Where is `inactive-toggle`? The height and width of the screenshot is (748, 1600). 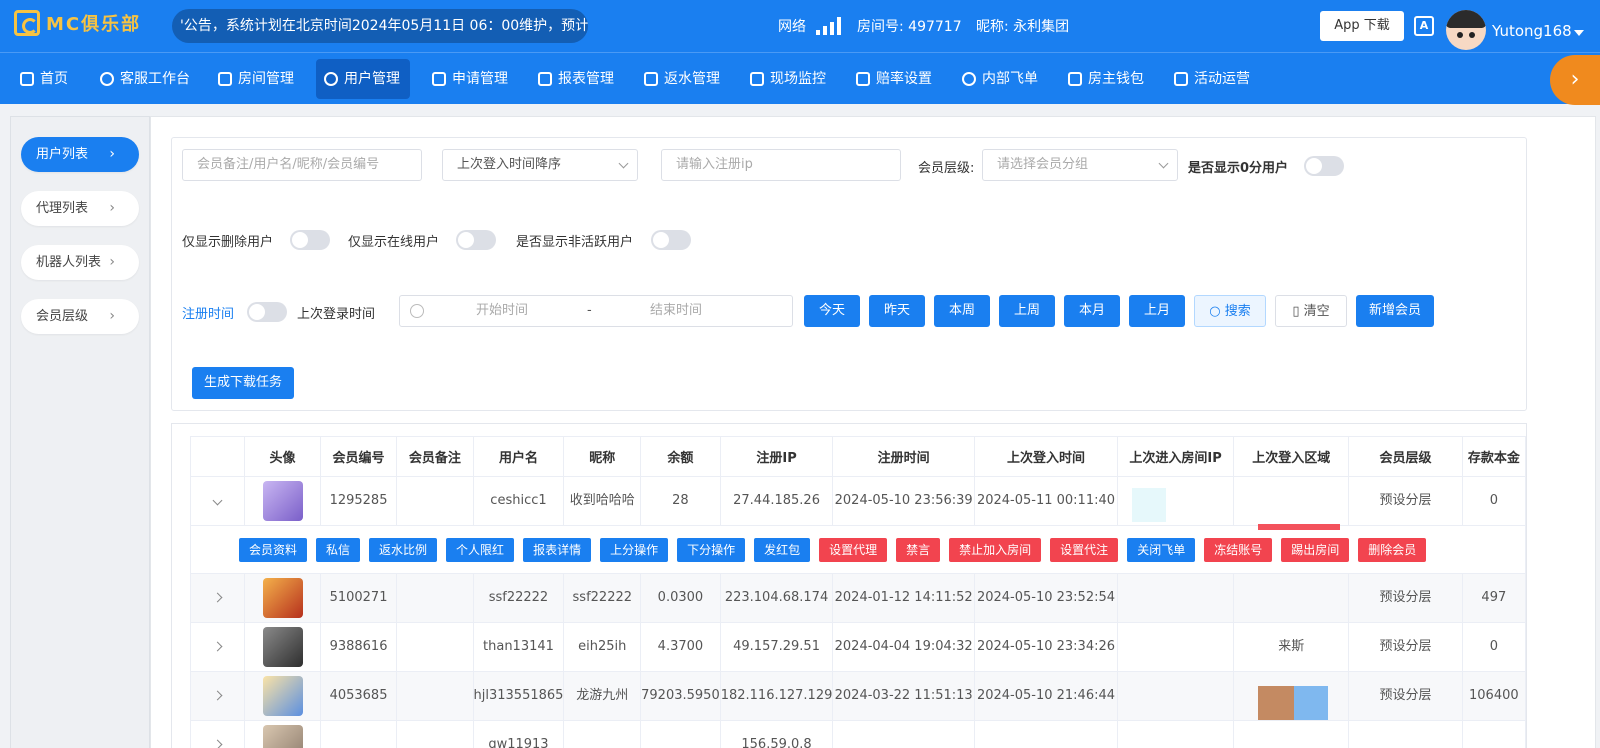 inactive-toggle is located at coordinates (671, 240).